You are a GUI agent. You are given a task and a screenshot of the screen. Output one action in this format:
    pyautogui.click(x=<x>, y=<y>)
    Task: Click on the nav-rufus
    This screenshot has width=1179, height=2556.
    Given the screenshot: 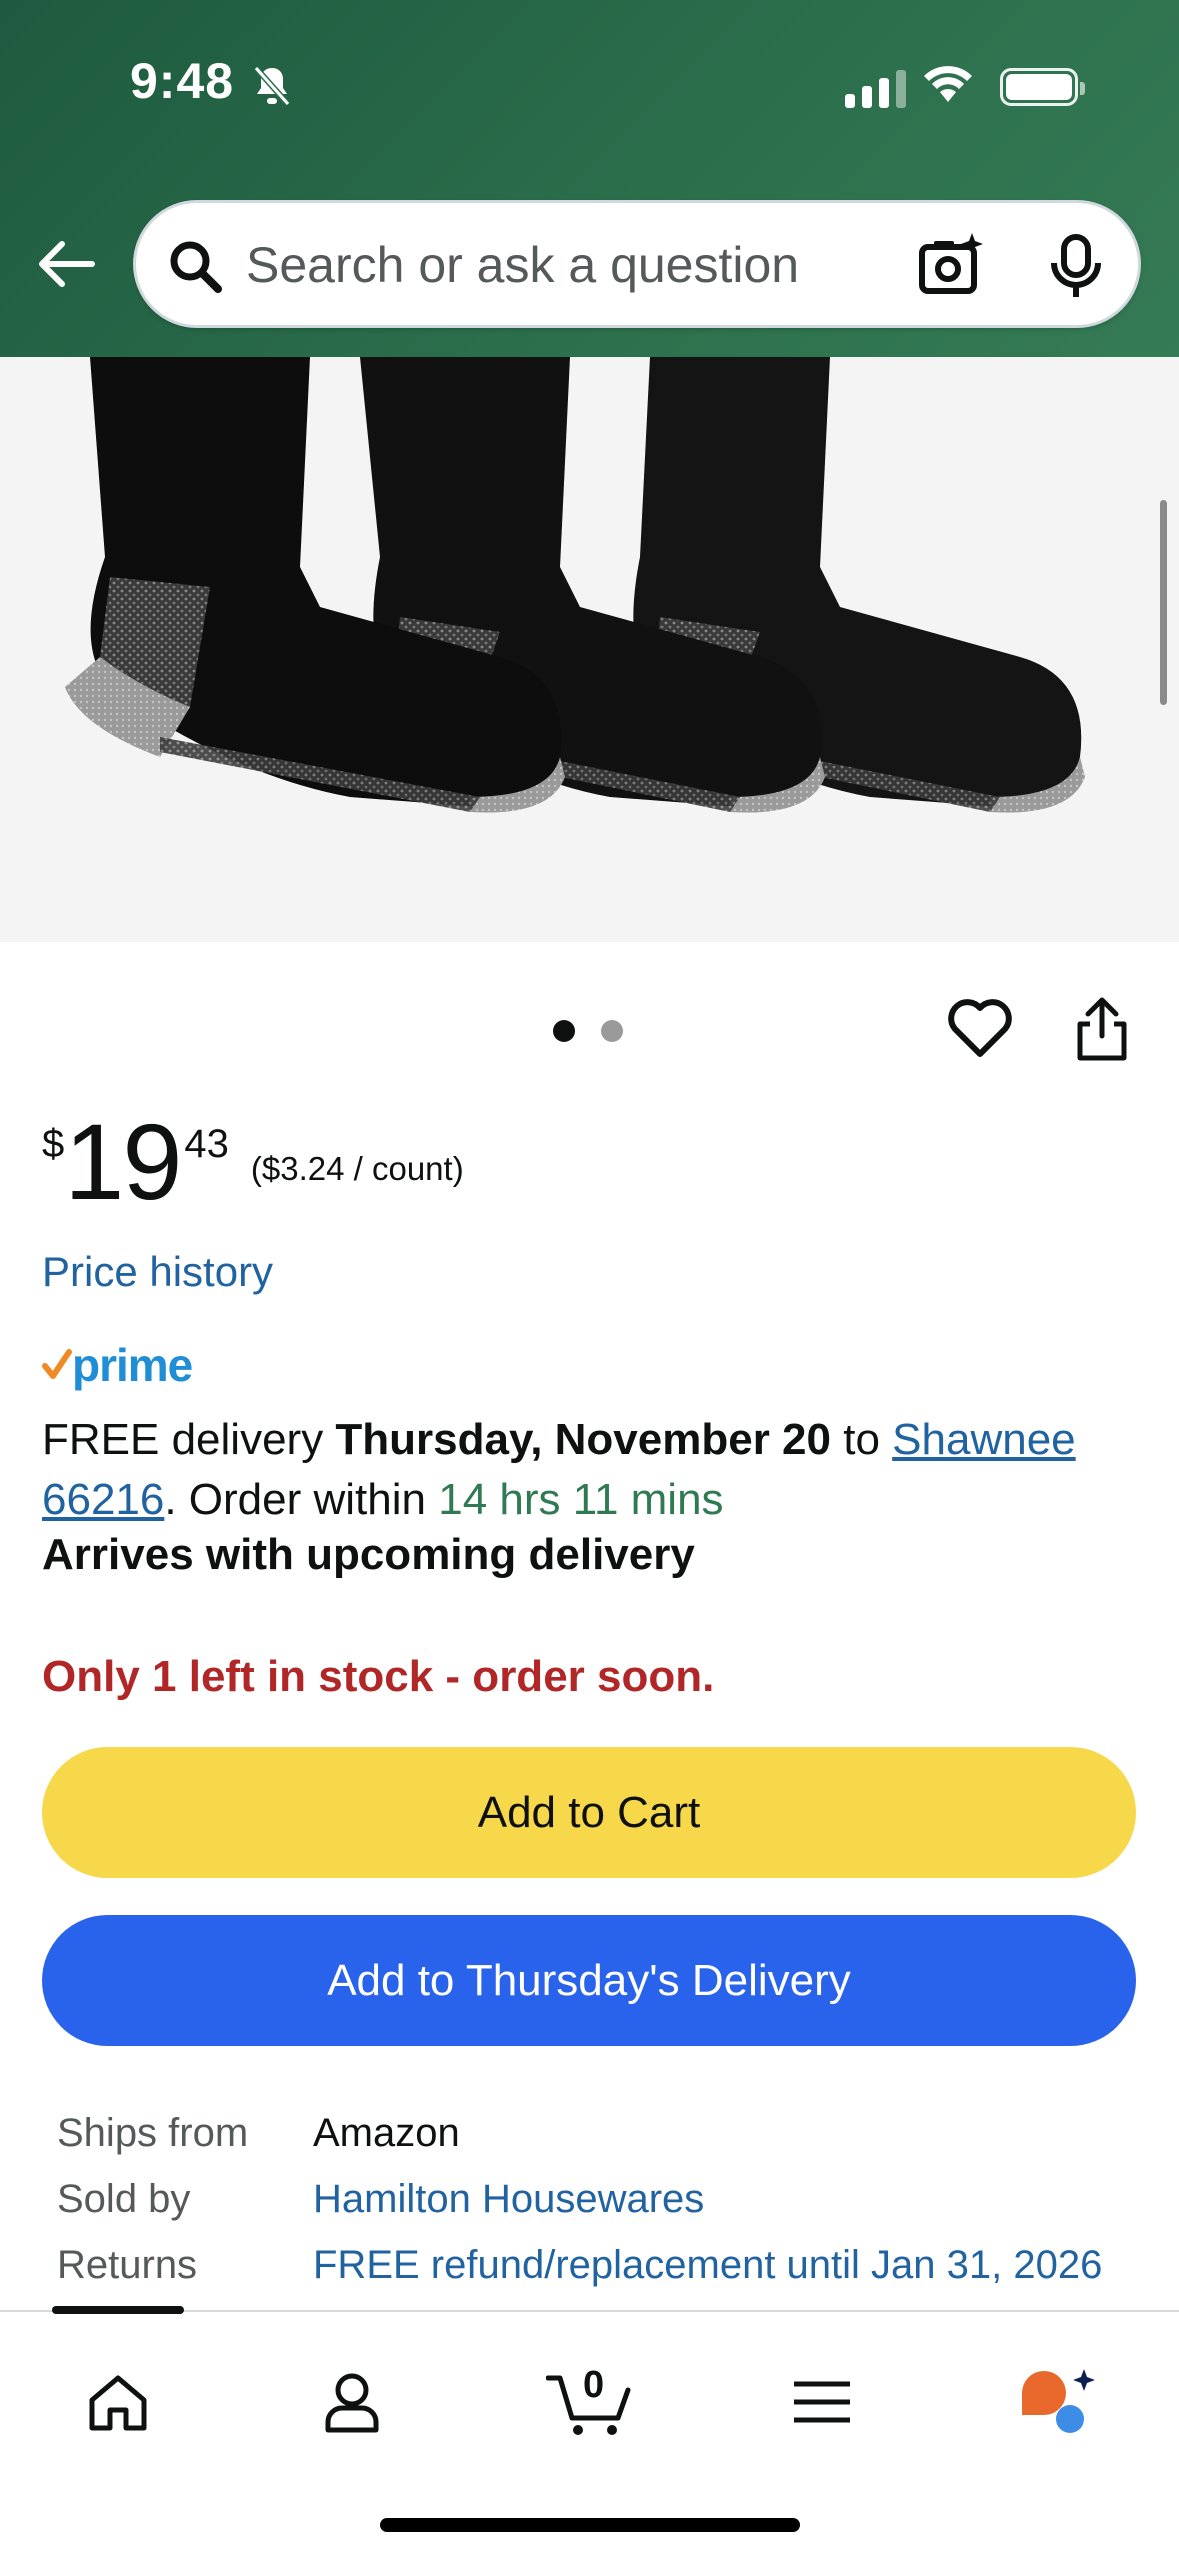 What is the action you would take?
    pyautogui.click(x=1058, y=2402)
    